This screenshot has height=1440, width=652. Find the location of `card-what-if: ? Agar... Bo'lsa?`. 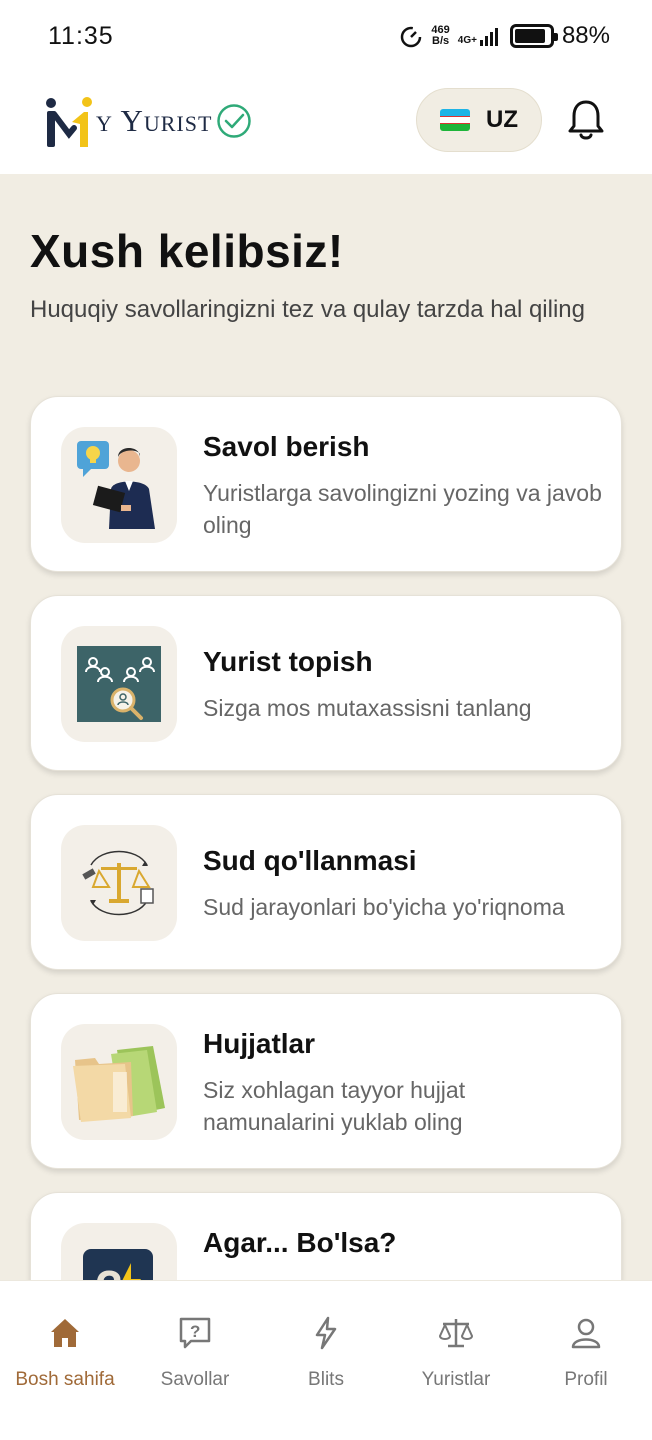

card-what-if: ? Agar... Bo'lsa? is located at coordinates (326, 1236).